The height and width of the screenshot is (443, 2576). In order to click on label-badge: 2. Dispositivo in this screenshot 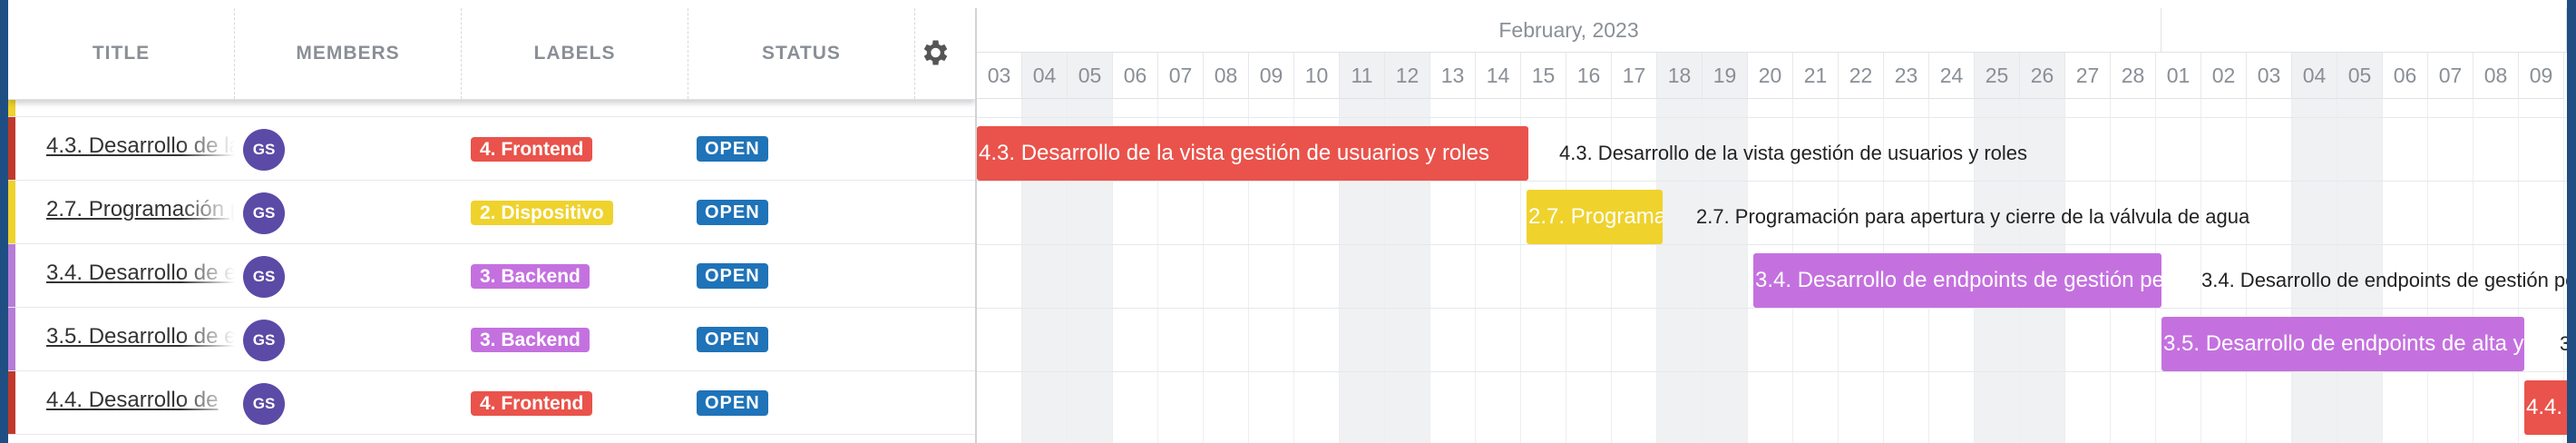, I will do `click(542, 213)`.